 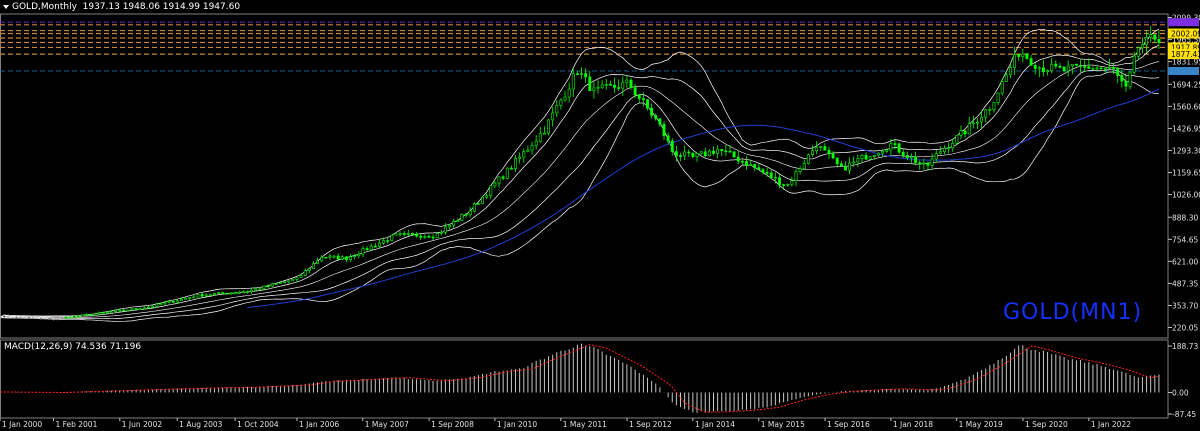 I want to click on time-tick-label-0: 1 Jan 2000, so click(x=22, y=424).